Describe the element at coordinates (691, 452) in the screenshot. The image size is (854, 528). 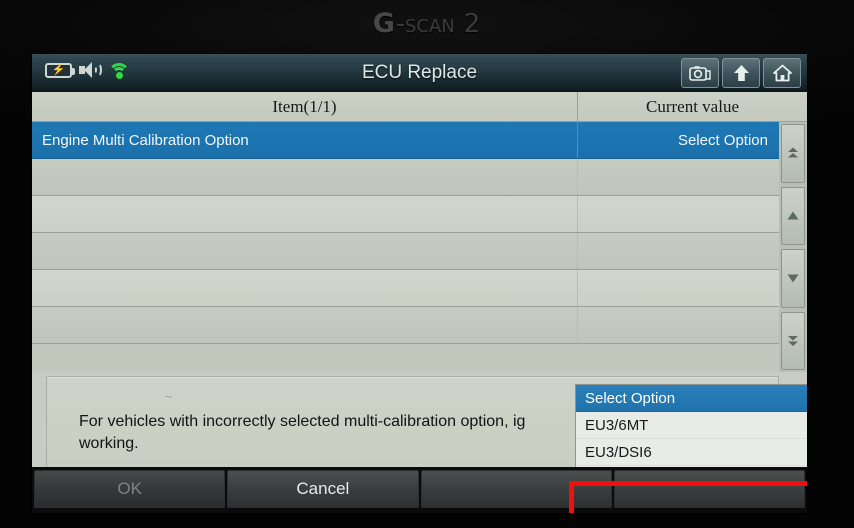
I see `dropdown-option: EU3/DSI6` at that location.